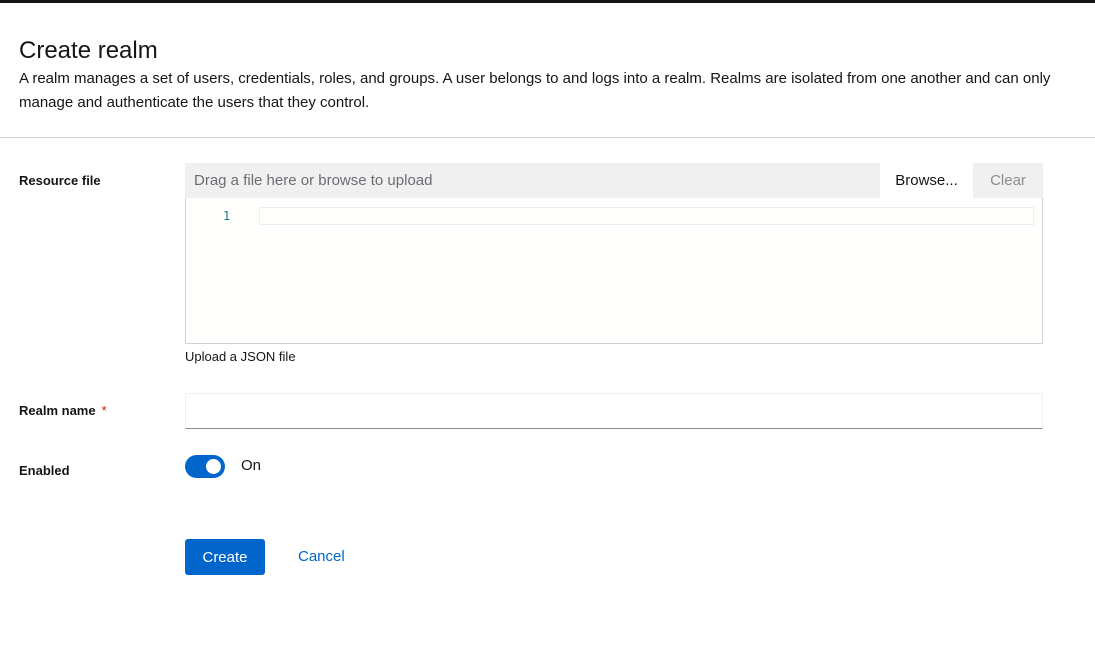 Image resolution: width=1095 pixels, height=653 pixels. What do you see at coordinates (57, 410) in the screenshot?
I see `realm-name-label-text: Realm name` at bounding box center [57, 410].